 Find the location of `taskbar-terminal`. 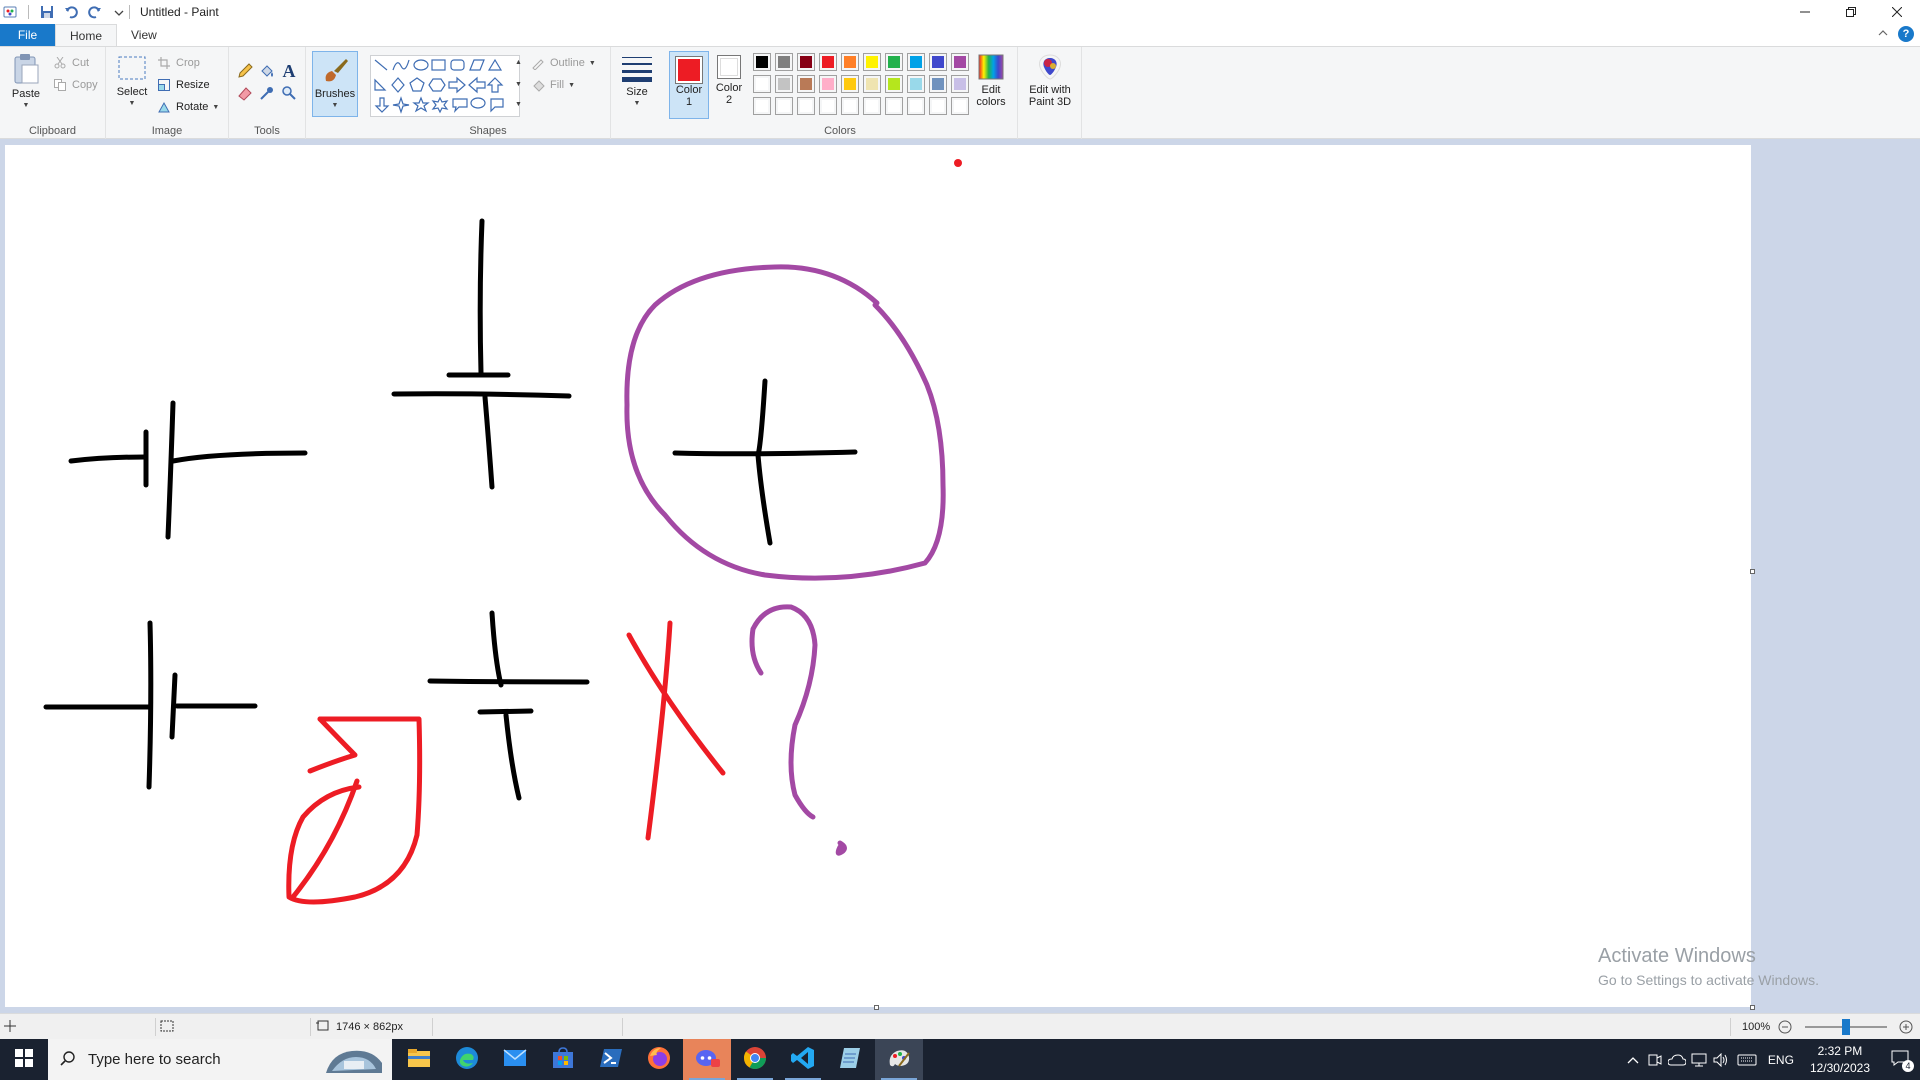

taskbar-terminal is located at coordinates (611, 1059).